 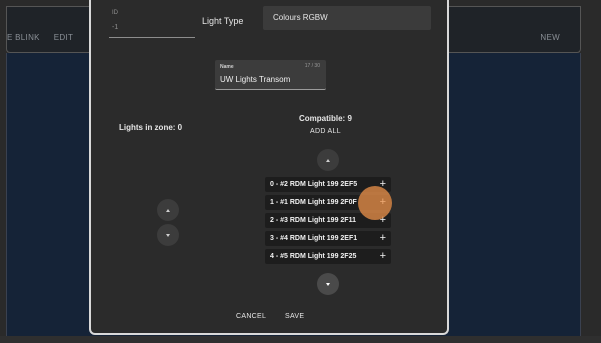 I want to click on compatible-scroll-up-button, so click(x=328, y=160).